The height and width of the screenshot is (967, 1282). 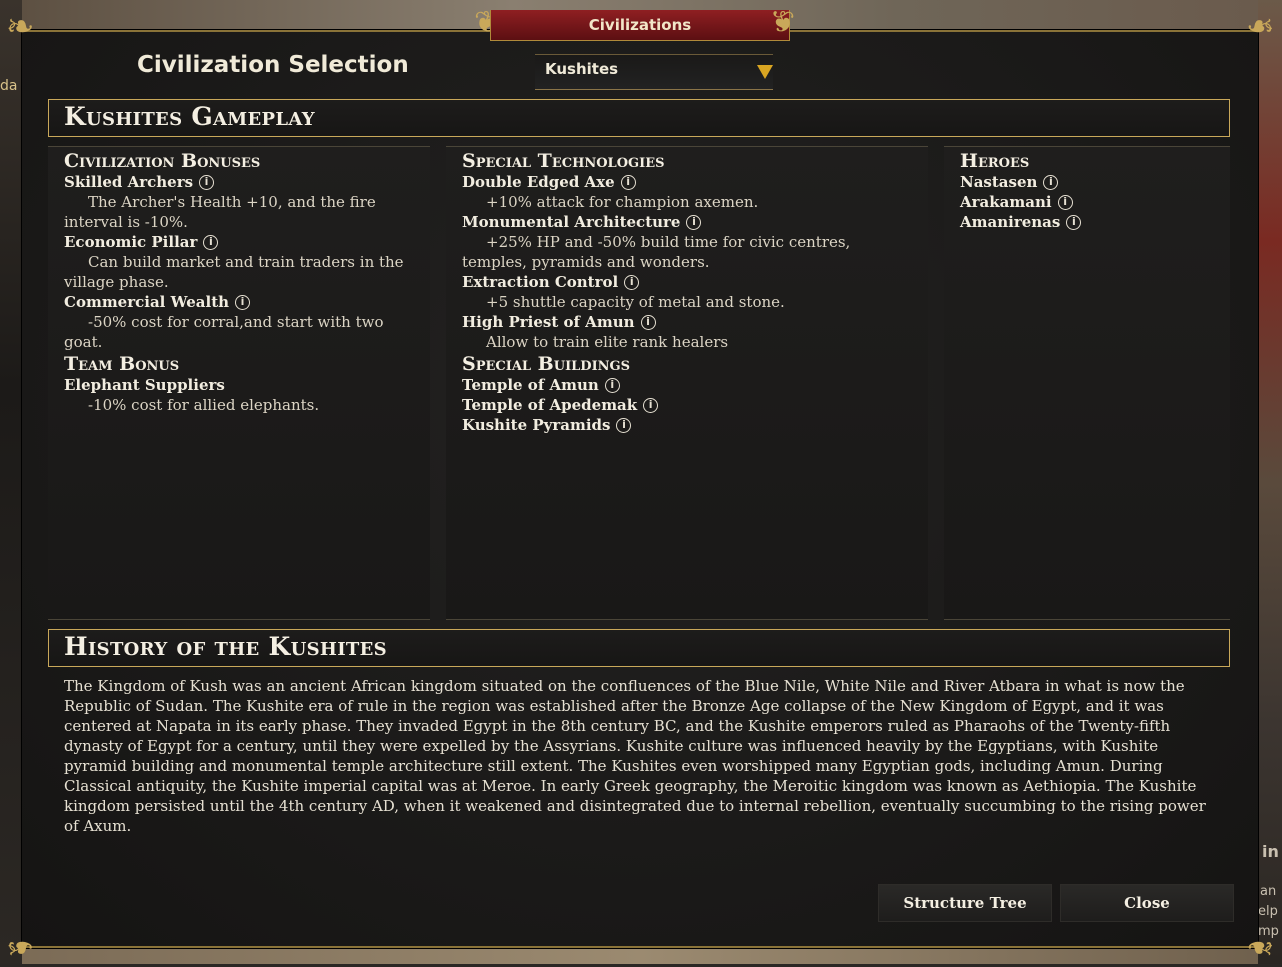 I want to click on item-name: Nastasen, so click(x=999, y=182).